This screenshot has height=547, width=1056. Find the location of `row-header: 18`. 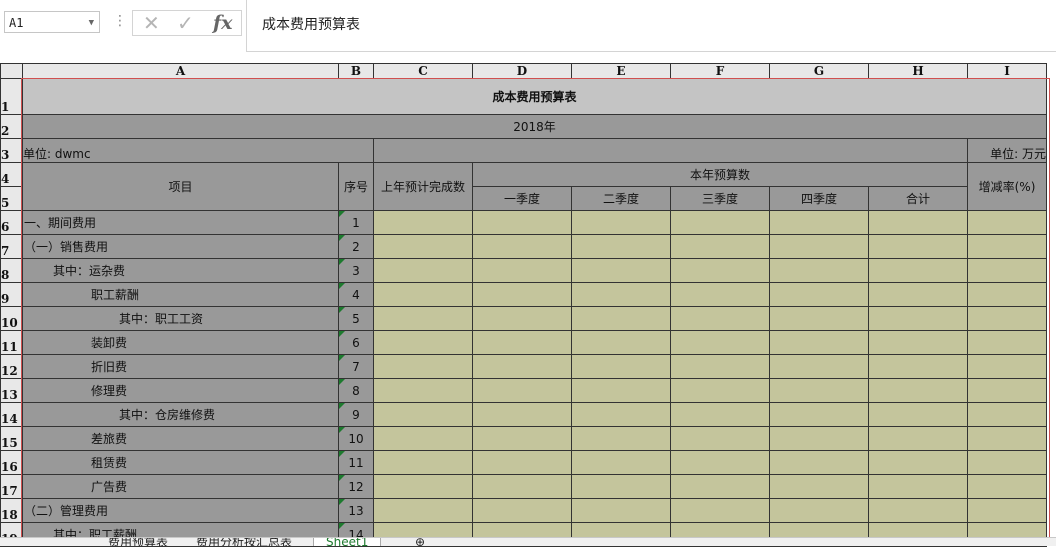

row-header: 18 is located at coordinates (11, 510).